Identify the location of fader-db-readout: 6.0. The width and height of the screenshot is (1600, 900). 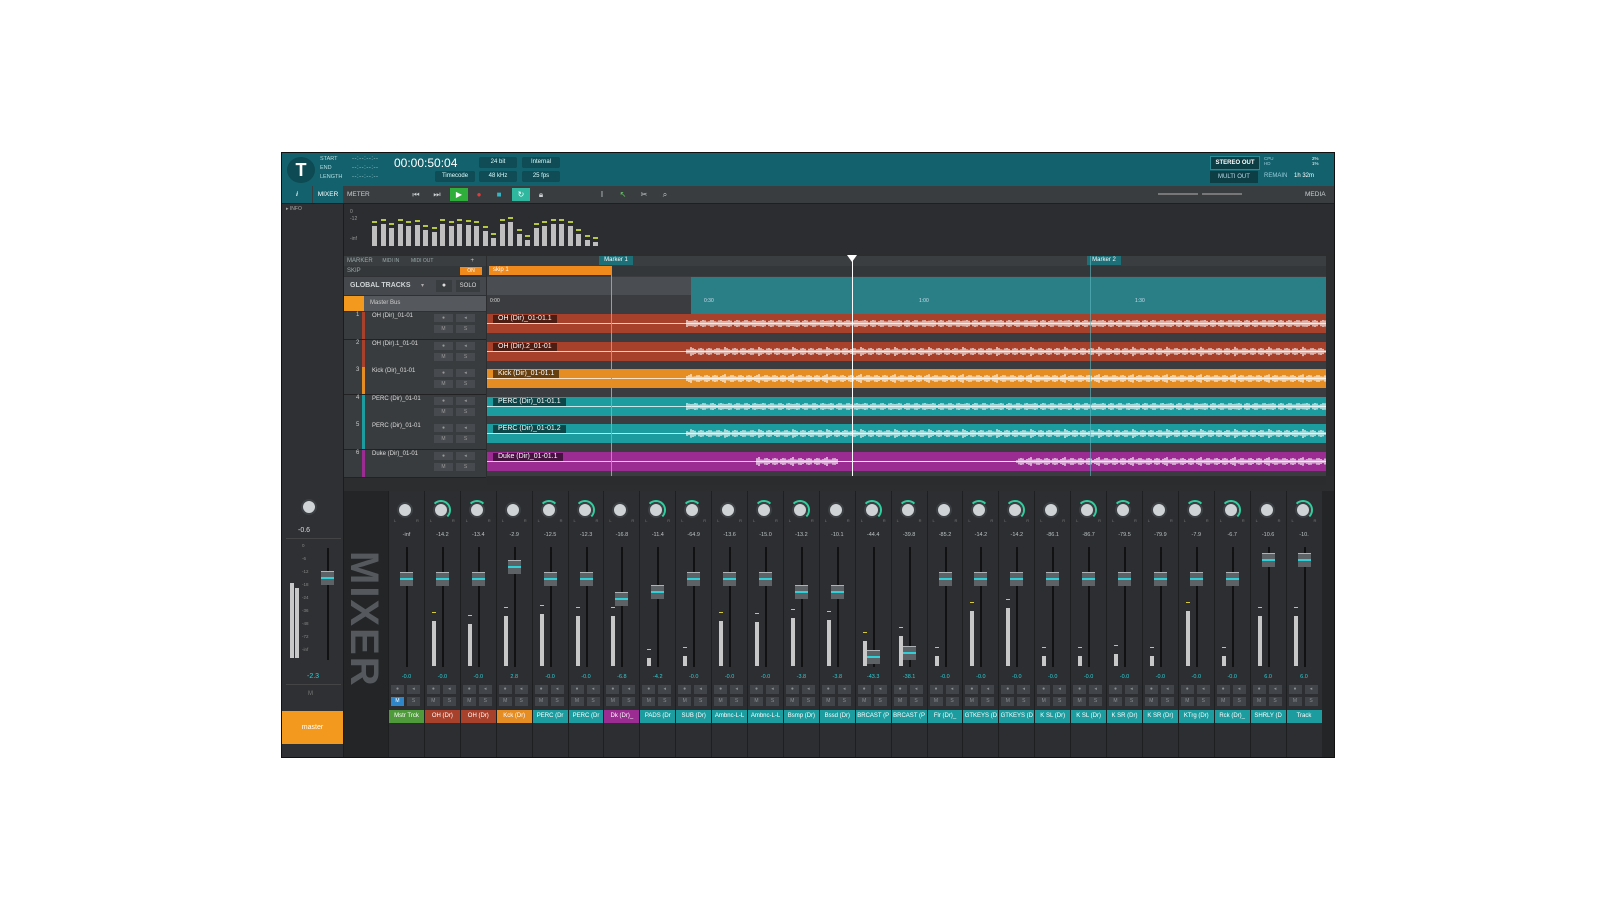
(1304, 677).